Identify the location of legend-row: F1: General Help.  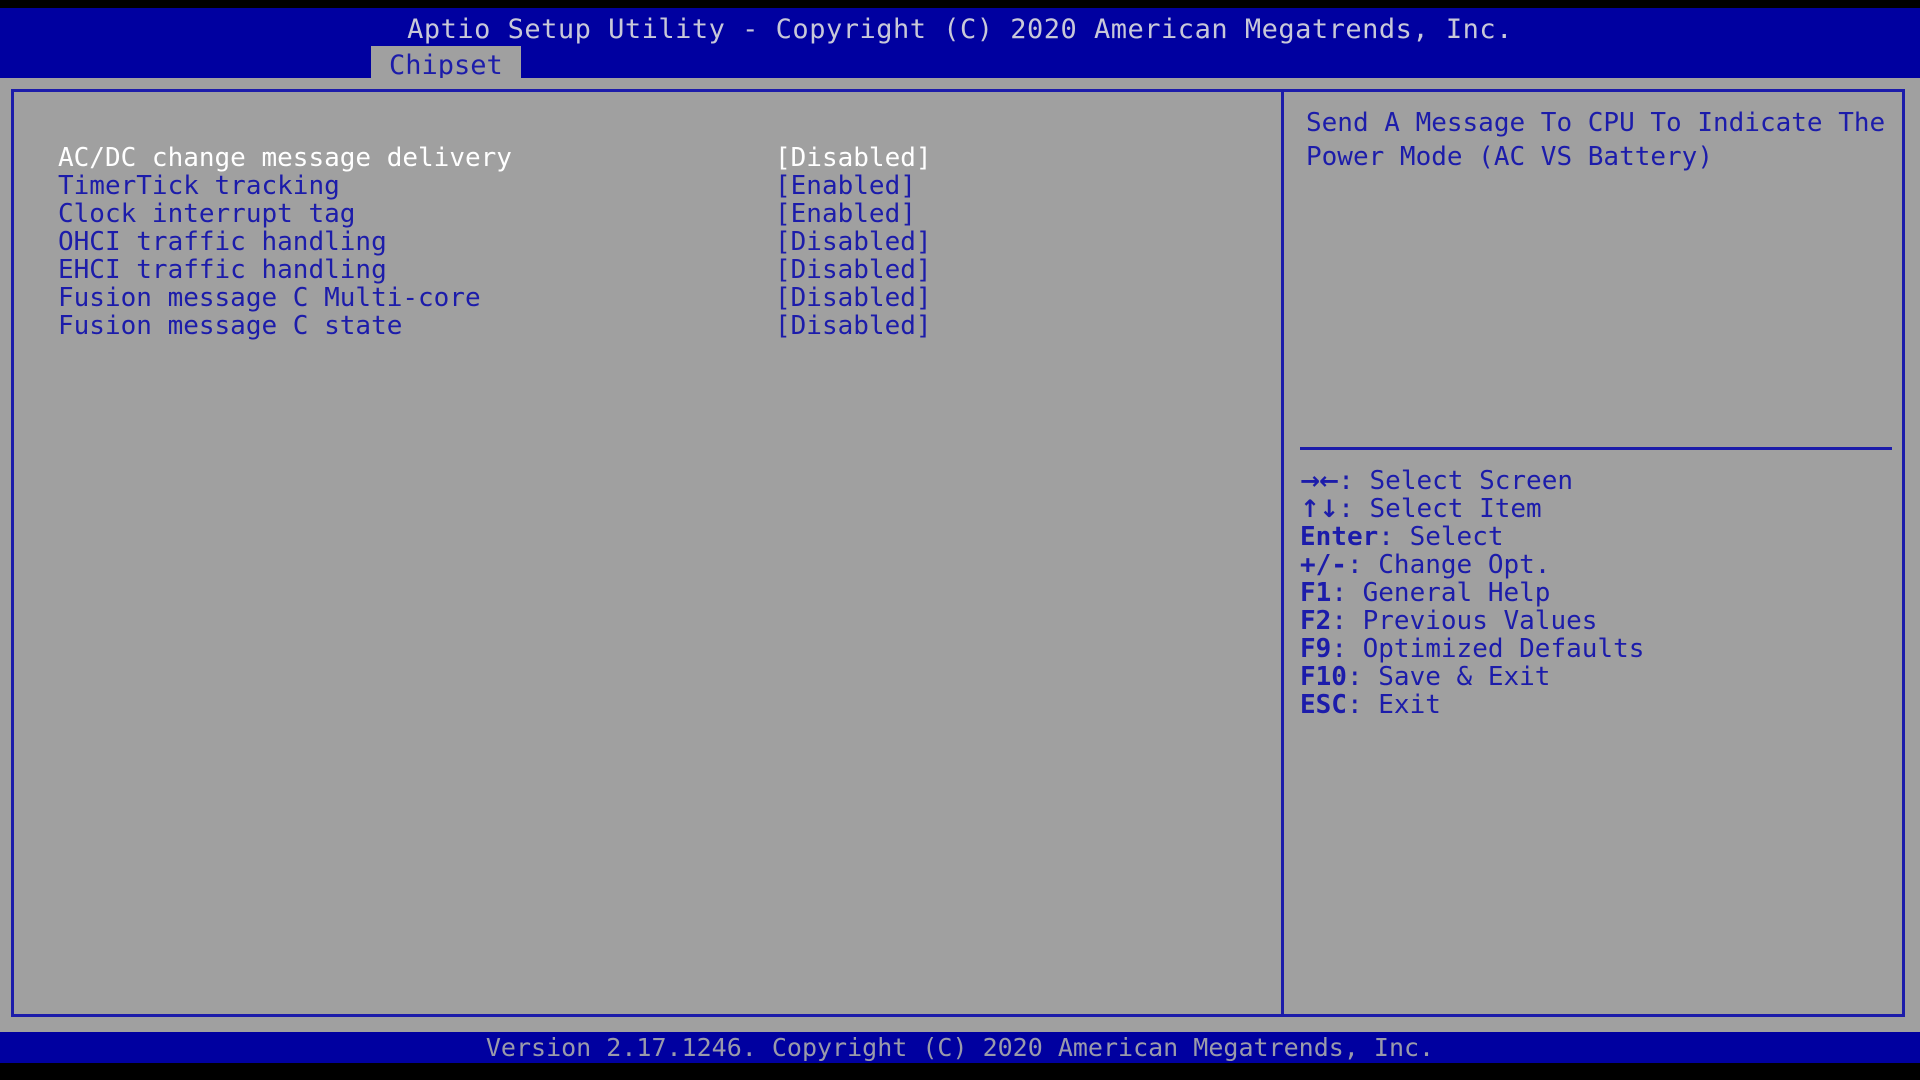
(1600, 593).